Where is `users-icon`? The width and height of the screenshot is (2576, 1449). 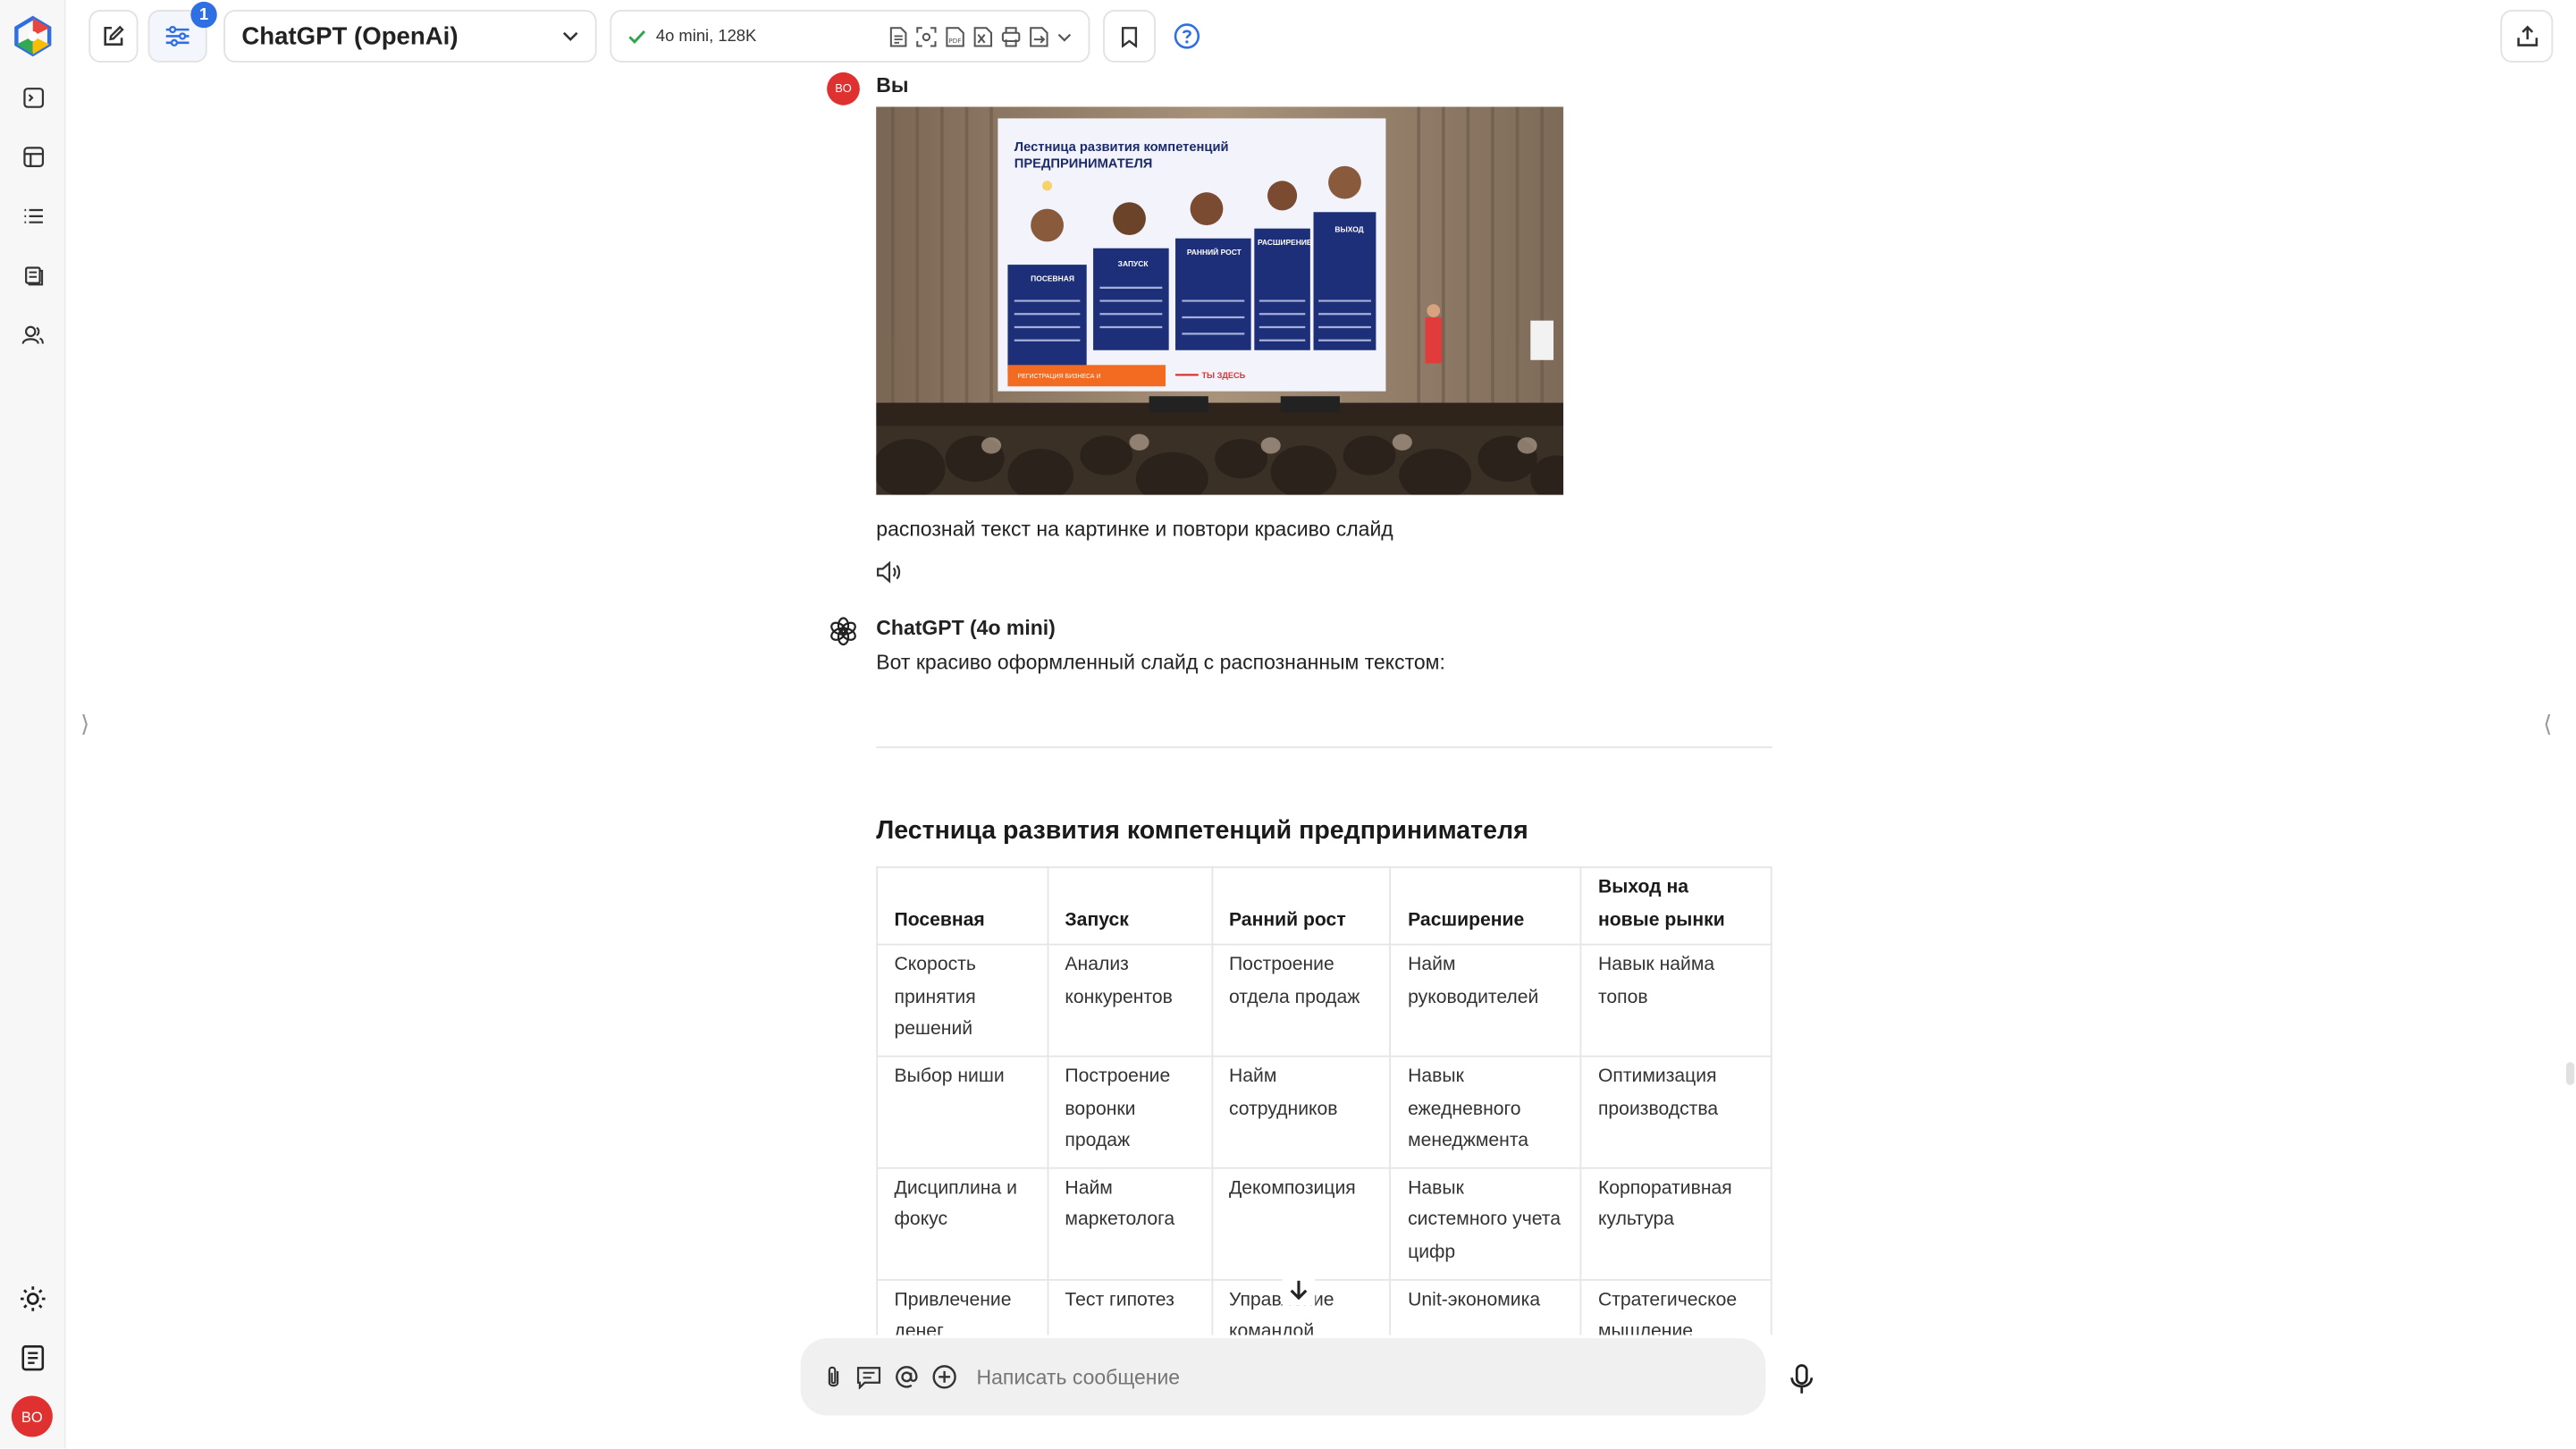 users-icon is located at coordinates (33, 334).